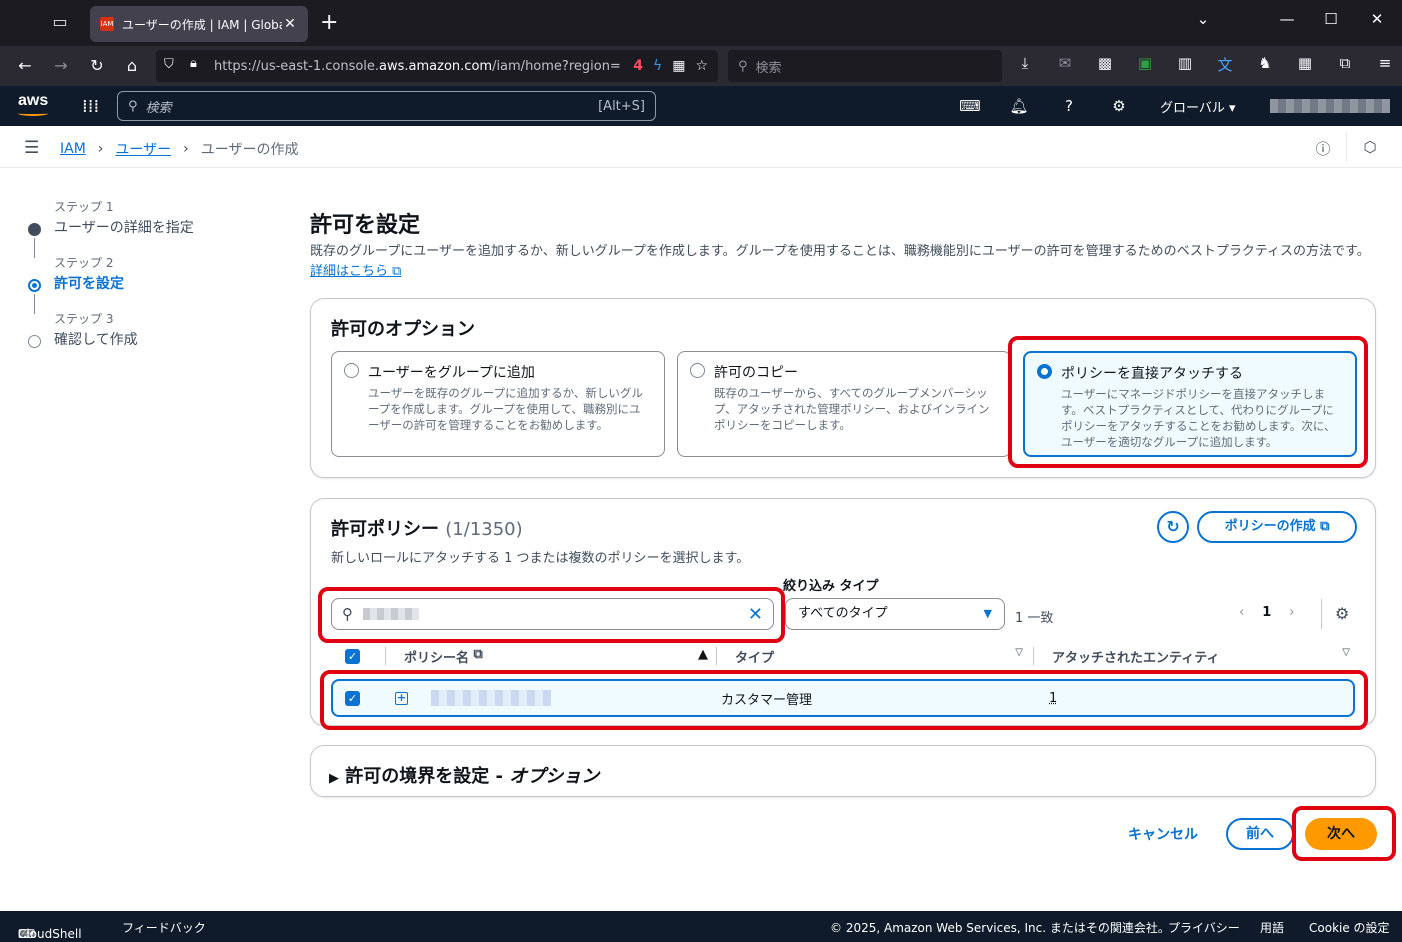 The height and width of the screenshot is (942, 1402). I want to click on policies-count: (1/1350), so click(484, 529).